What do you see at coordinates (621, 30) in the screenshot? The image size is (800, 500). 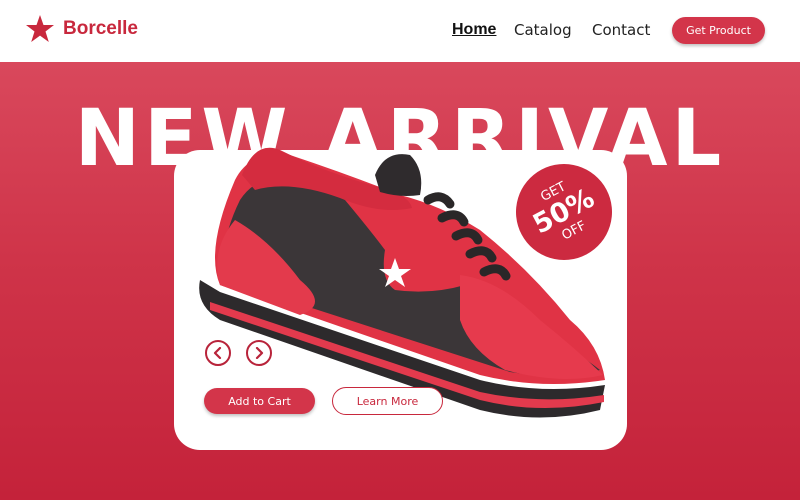 I see `nav-contact: Contact` at bounding box center [621, 30].